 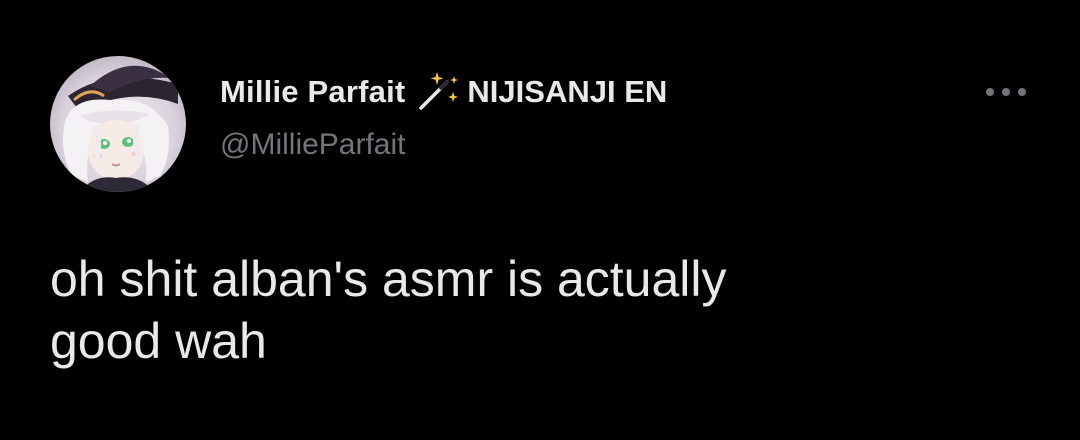 I want to click on display-name: Millie Parfait, so click(x=312, y=92).